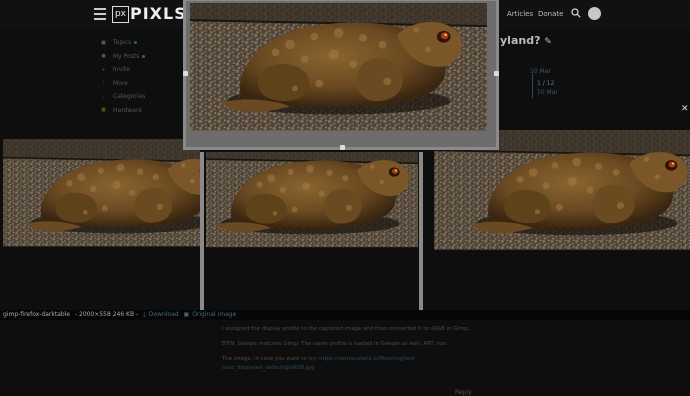 This screenshot has width=690, height=396. Describe the element at coordinates (103, 110) in the screenshot. I see `hardware-icon: ■` at that location.